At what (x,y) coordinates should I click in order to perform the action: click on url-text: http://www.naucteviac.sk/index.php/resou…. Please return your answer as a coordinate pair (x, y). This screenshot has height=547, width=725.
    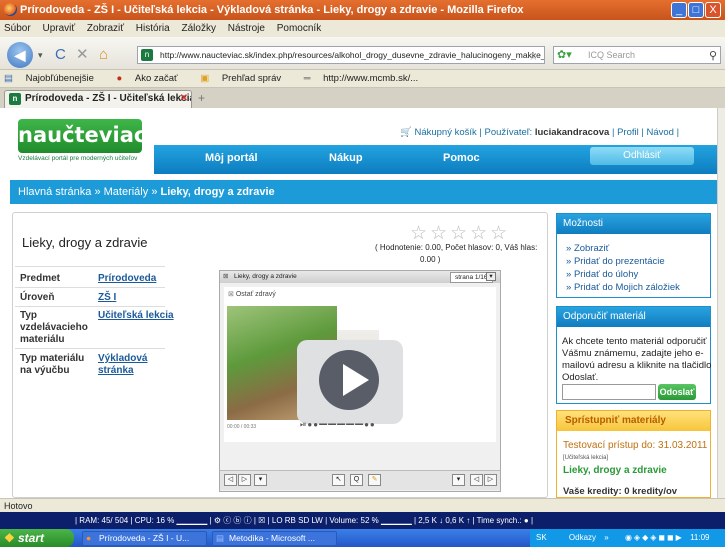
    Looking at the image, I should click on (352, 55).